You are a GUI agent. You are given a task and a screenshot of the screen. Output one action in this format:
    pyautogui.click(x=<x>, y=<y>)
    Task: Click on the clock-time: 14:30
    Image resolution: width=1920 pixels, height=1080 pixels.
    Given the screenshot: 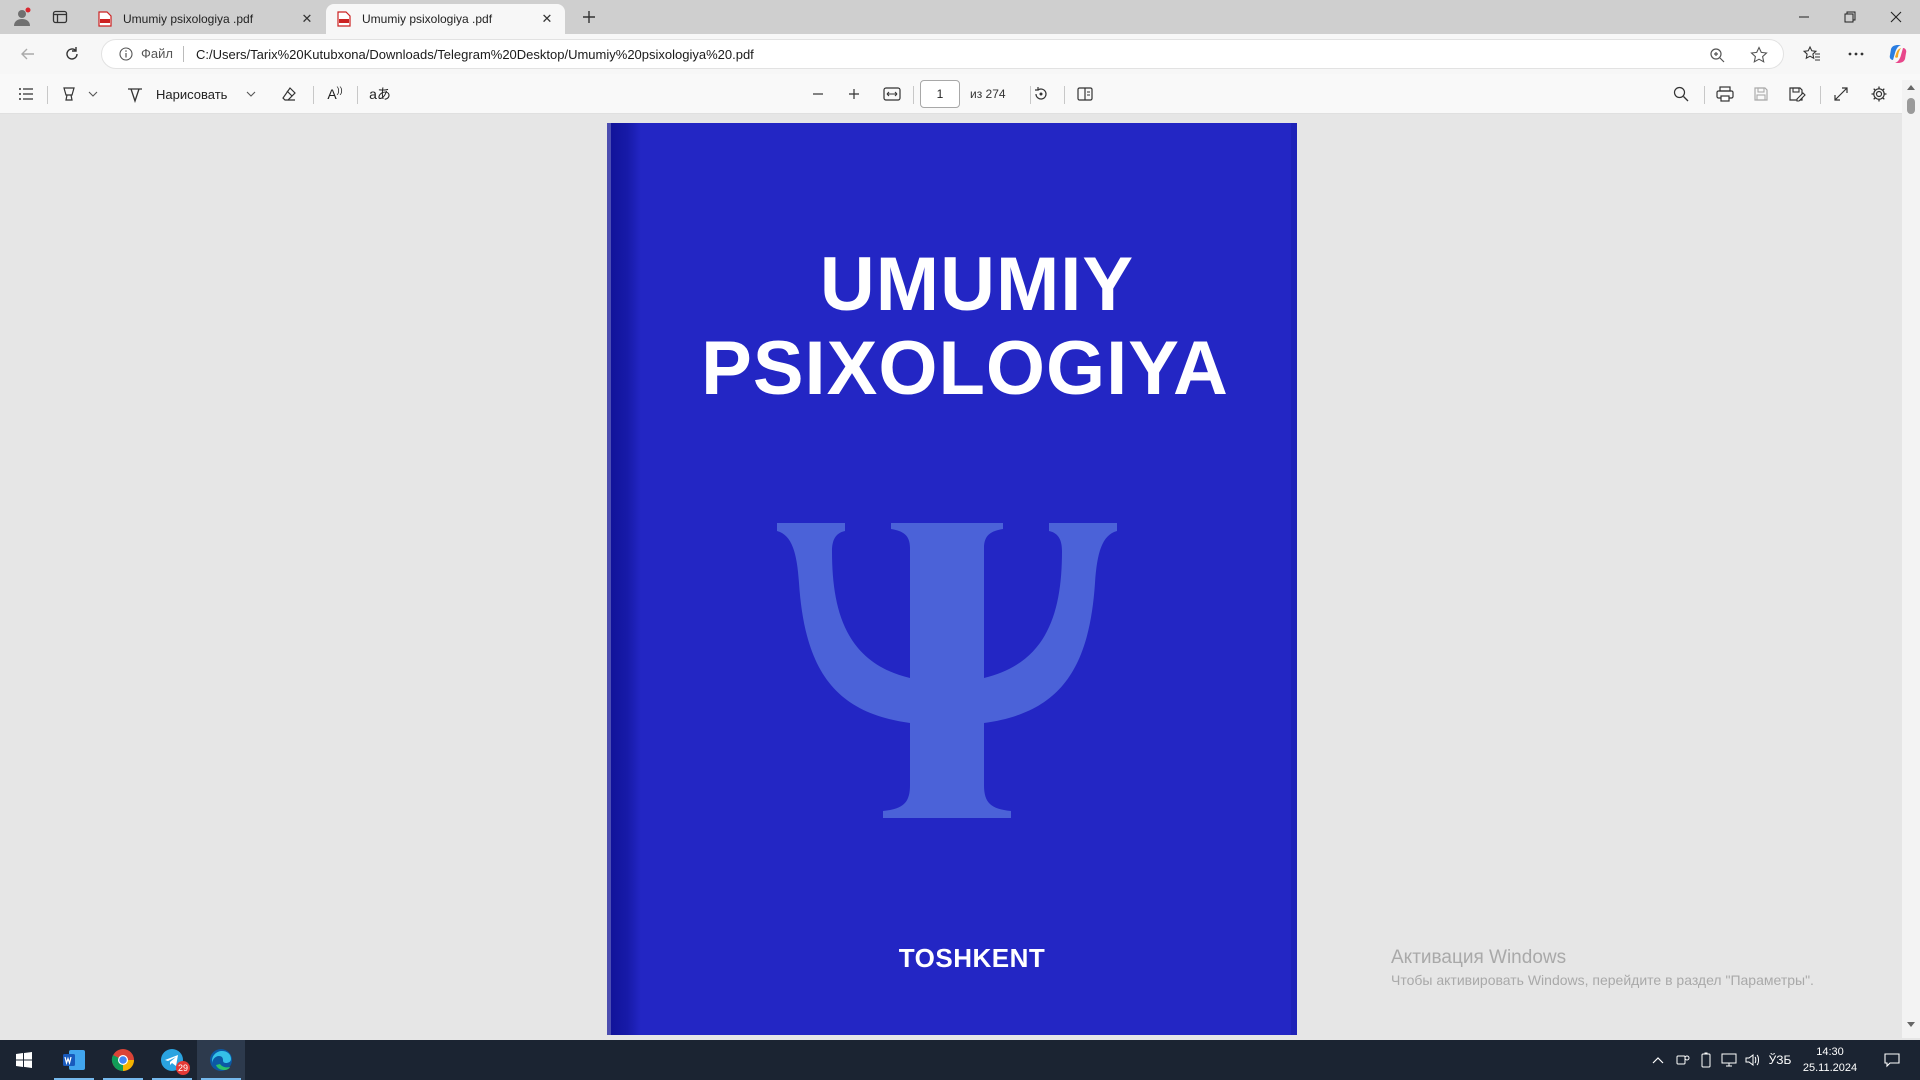 What is the action you would take?
    pyautogui.click(x=1830, y=1052)
    